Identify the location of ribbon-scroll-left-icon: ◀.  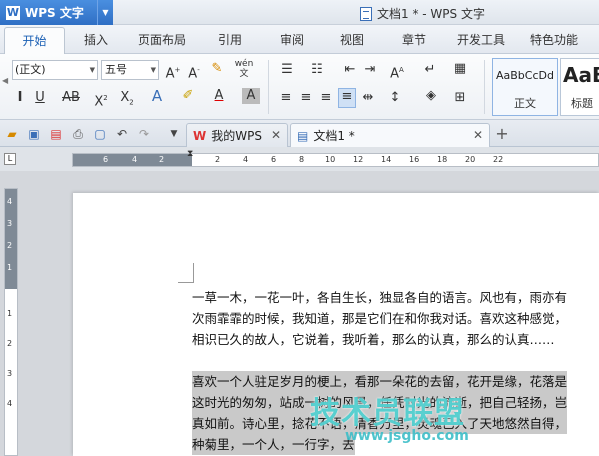
(6, 86).